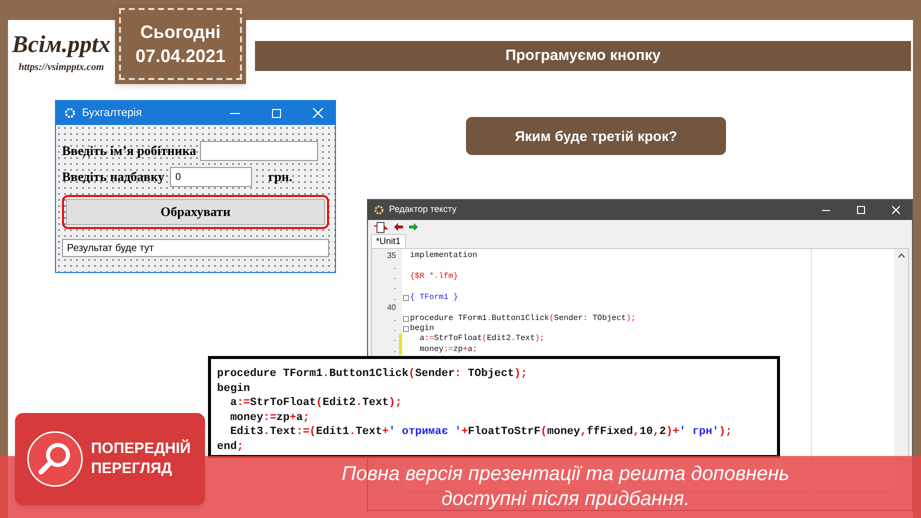 Image resolution: width=921 pixels, height=518 pixels. I want to click on calculate-button: Обрахувати, so click(195, 212).